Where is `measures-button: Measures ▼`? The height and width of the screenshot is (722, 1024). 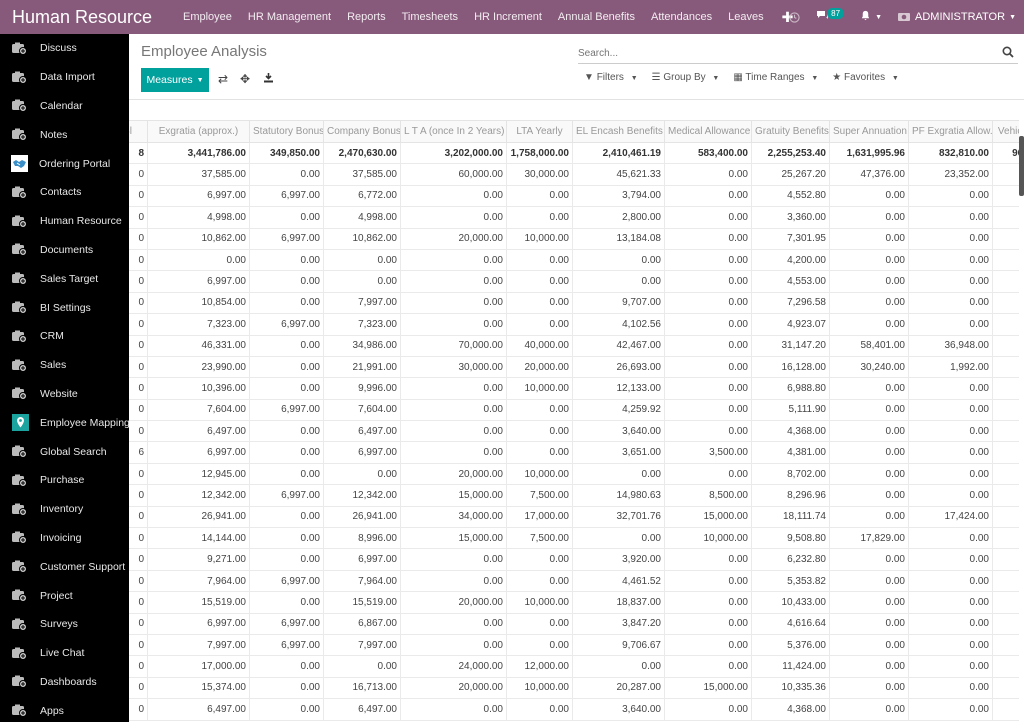
measures-button: Measures ▼ is located at coordinates (175, 80).